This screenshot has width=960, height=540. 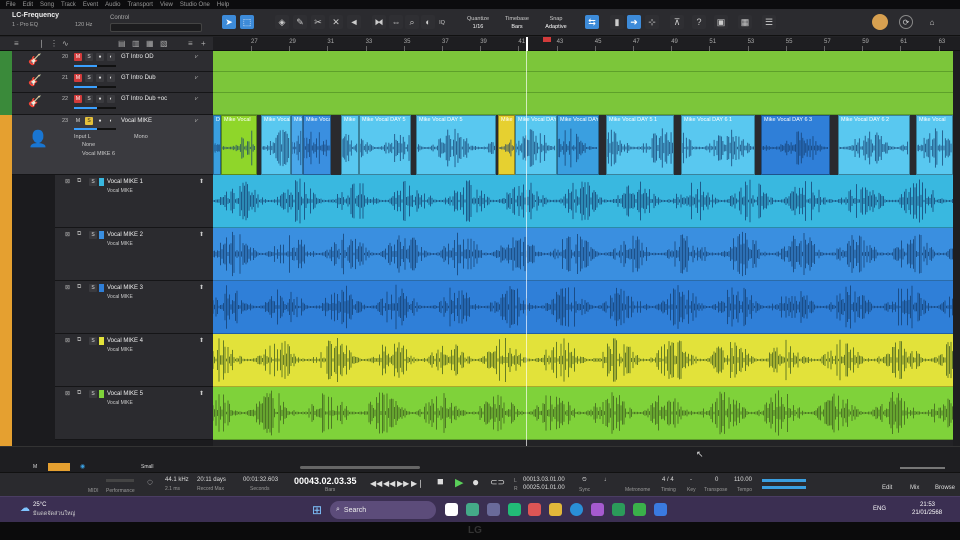 I want to click on track-name: Vocal MIKE, so click(x=136, y=121).